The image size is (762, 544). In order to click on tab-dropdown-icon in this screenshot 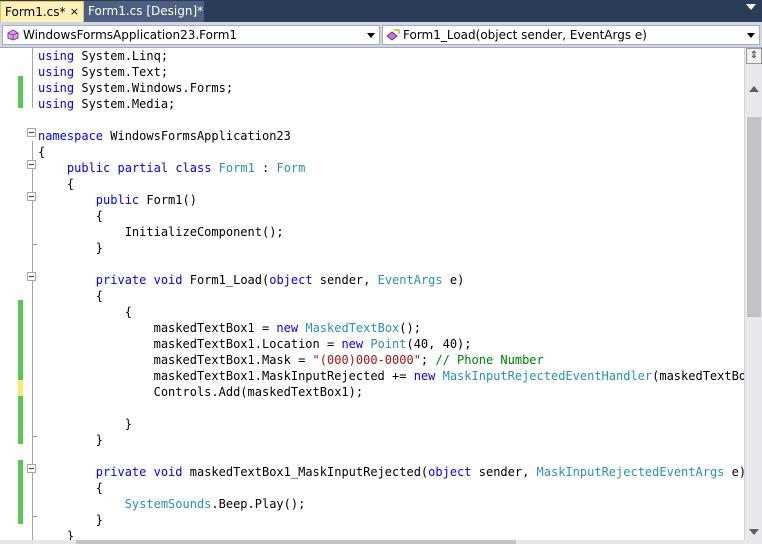, I will do `click(751, 7)`.